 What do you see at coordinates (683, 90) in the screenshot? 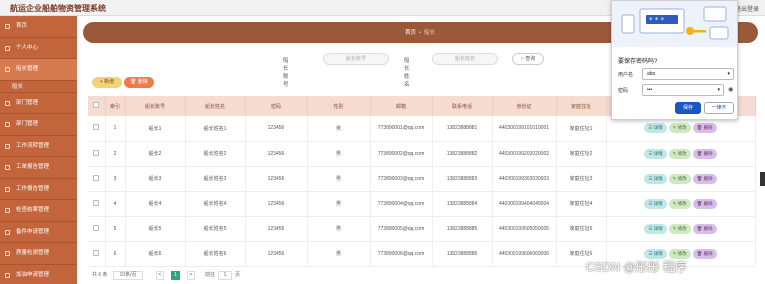
I see `password-field: ••• ▾` at bounding box center [683, 90].